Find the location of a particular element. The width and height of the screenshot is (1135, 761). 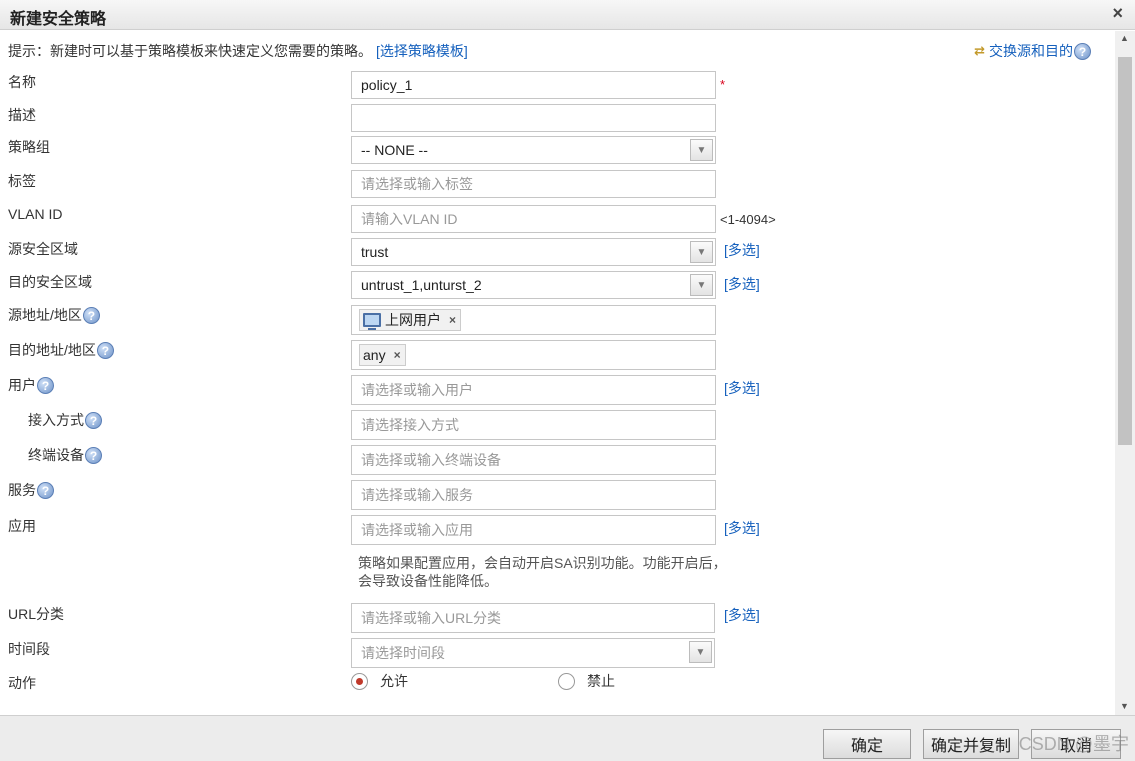

dst-zone-value: untrust_1,unturst_2 is located at coordinates (421, 285).